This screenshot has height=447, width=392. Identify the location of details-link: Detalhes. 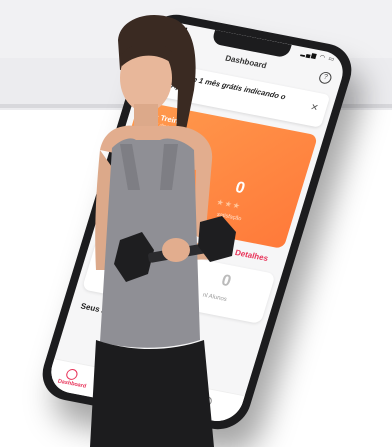
(251, 255).